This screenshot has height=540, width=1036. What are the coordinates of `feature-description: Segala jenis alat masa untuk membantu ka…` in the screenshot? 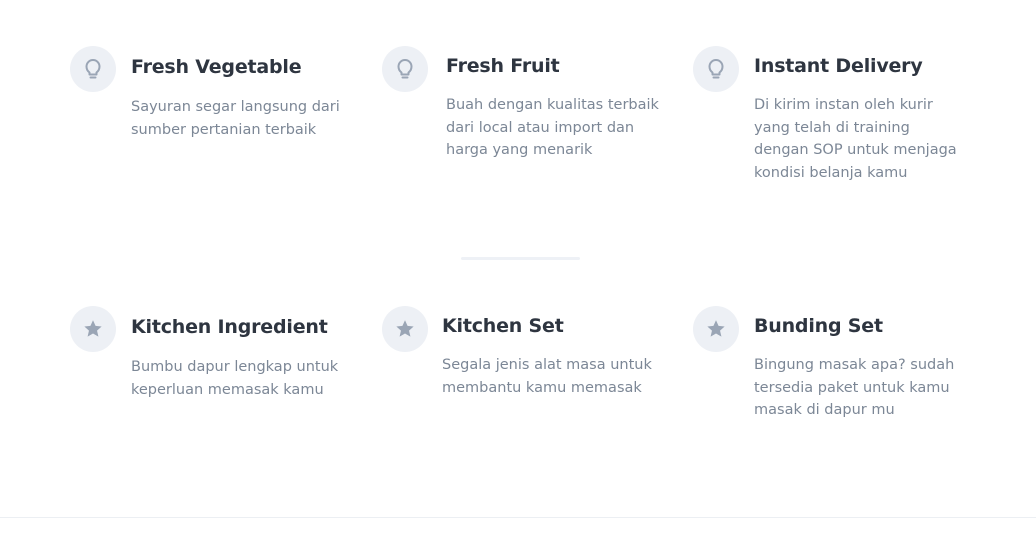 It's located at (547, 376).